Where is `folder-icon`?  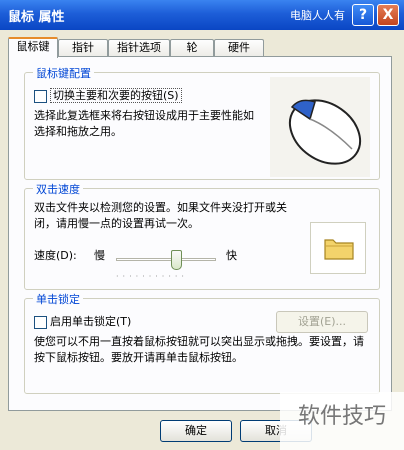
folder-icon is located at coordinates (339, 249).